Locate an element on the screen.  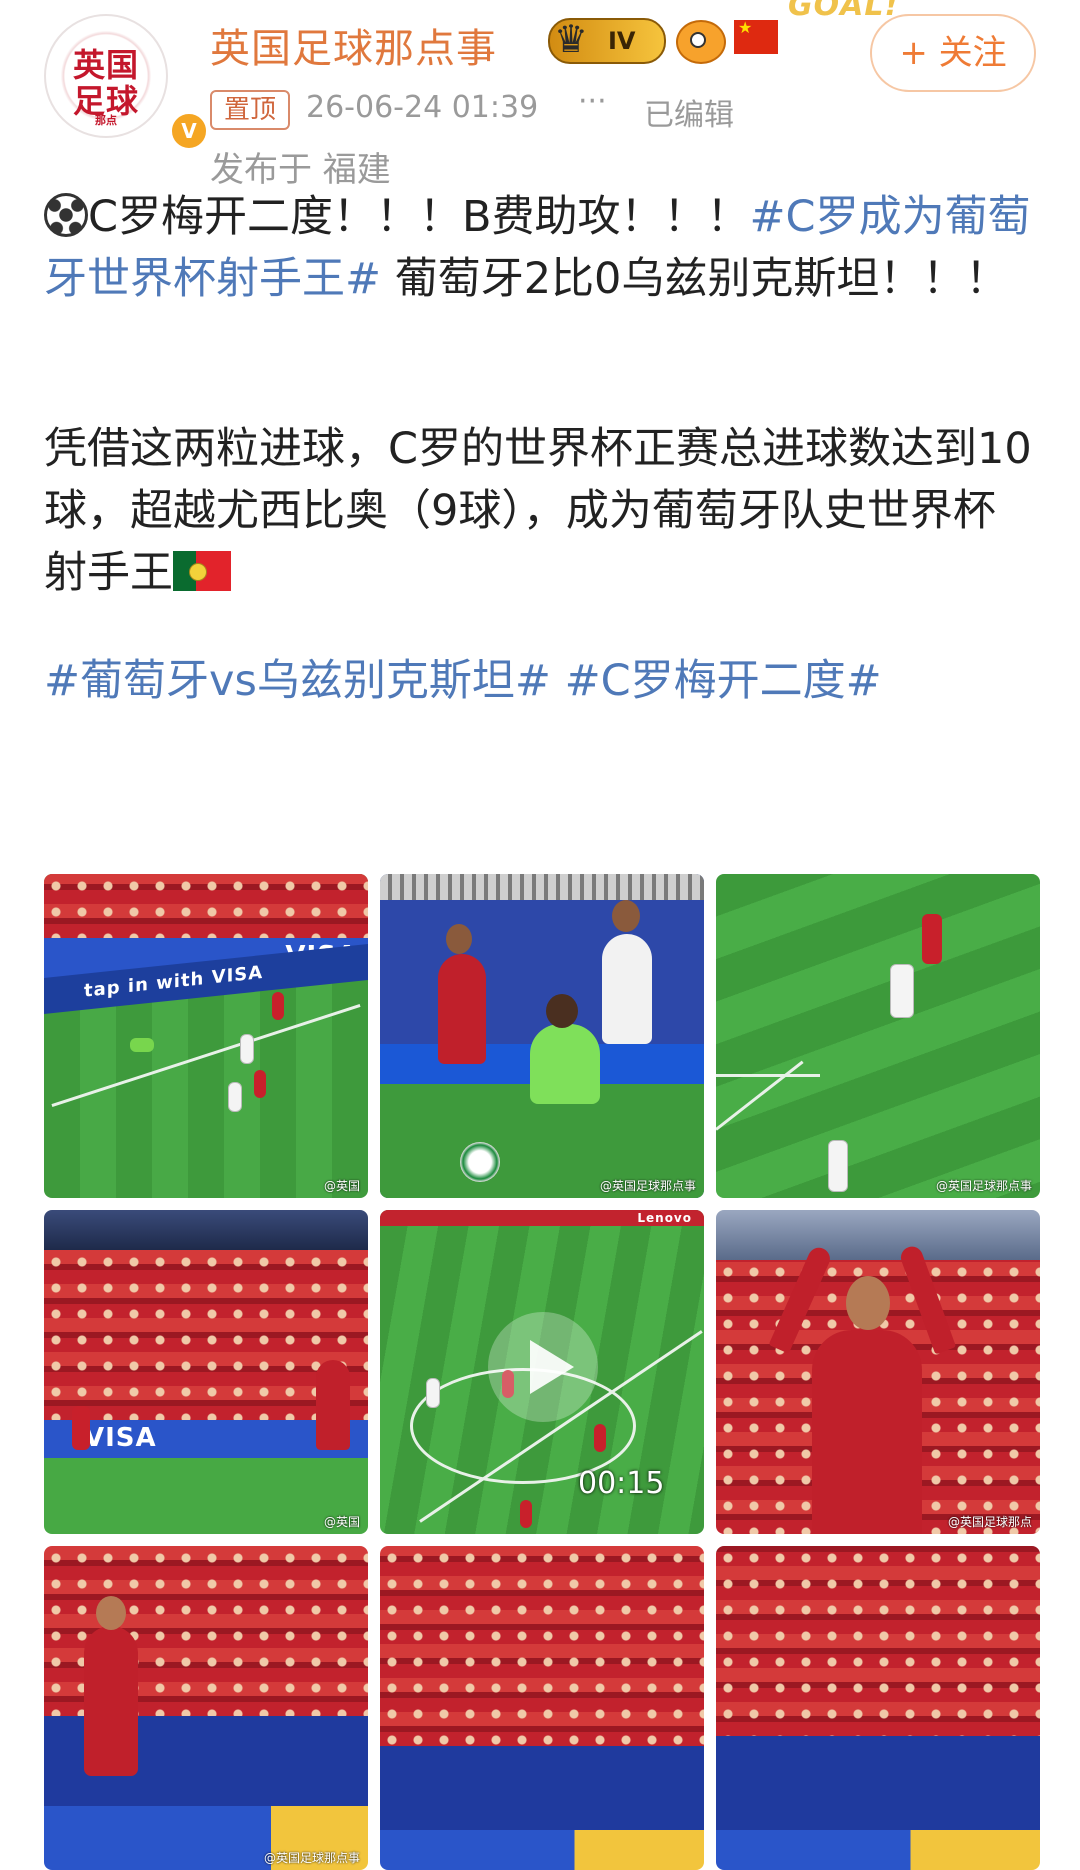
video-duration: 00:15 is located at coordinates (621, 1483).